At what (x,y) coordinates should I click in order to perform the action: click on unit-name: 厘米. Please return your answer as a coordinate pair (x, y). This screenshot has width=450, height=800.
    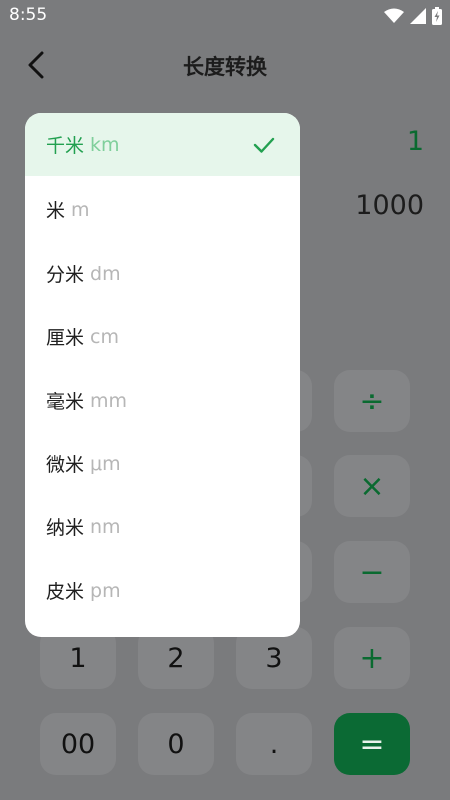
    Looking at the image, I should click on (65, 338).